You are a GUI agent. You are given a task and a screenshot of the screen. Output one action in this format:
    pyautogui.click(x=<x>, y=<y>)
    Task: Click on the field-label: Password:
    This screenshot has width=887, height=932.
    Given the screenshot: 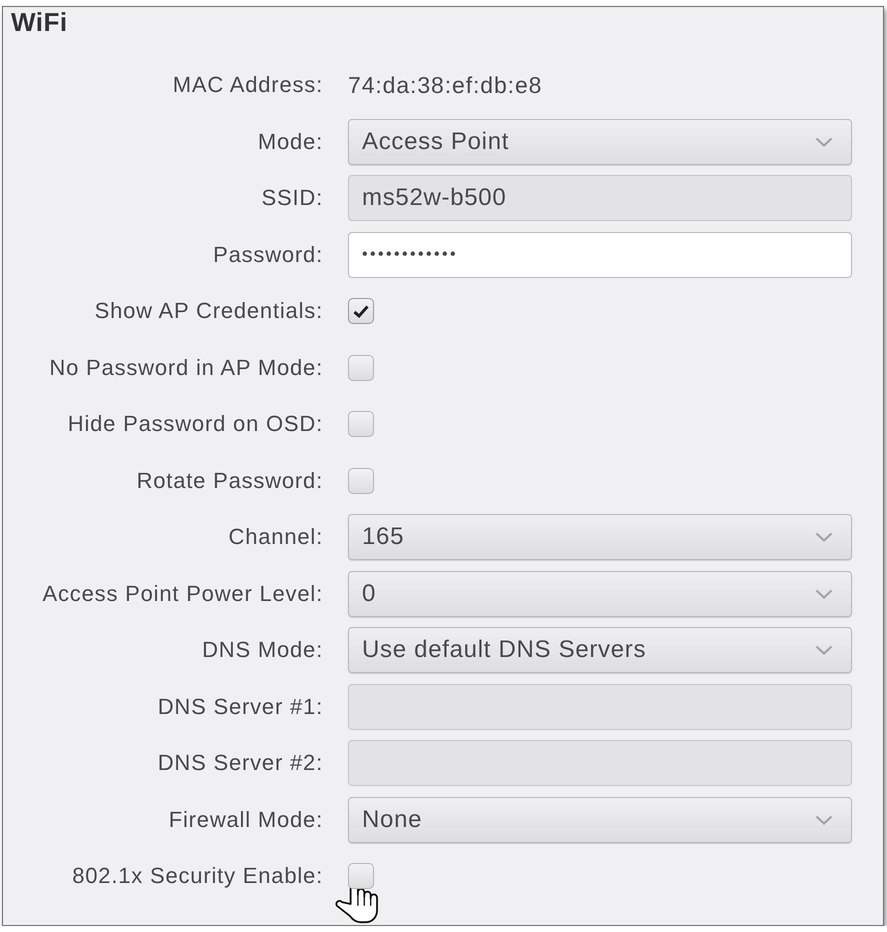 What is the action you would take?
    pyautogui.click(x=268, y=255)
    